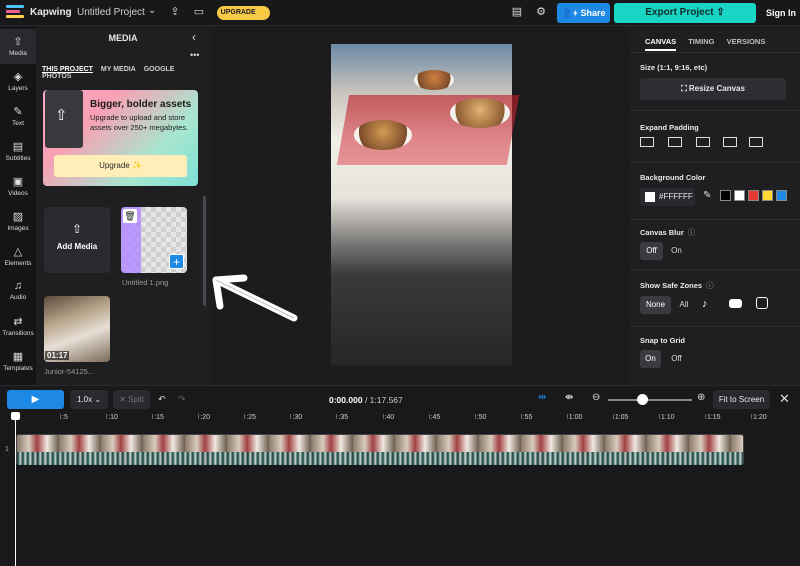 The height and width of the screenshot is (566, 800). I want to click on nav-item-templates: ▦ Templates, so click(18, 361).